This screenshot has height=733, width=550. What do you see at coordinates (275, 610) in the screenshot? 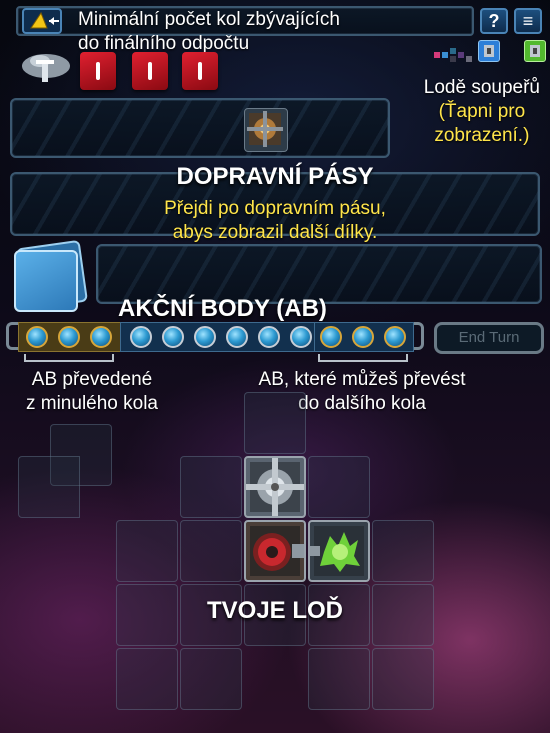
I see `ship-label: TVOJE LOĎ` at bounding box center [275, 610].